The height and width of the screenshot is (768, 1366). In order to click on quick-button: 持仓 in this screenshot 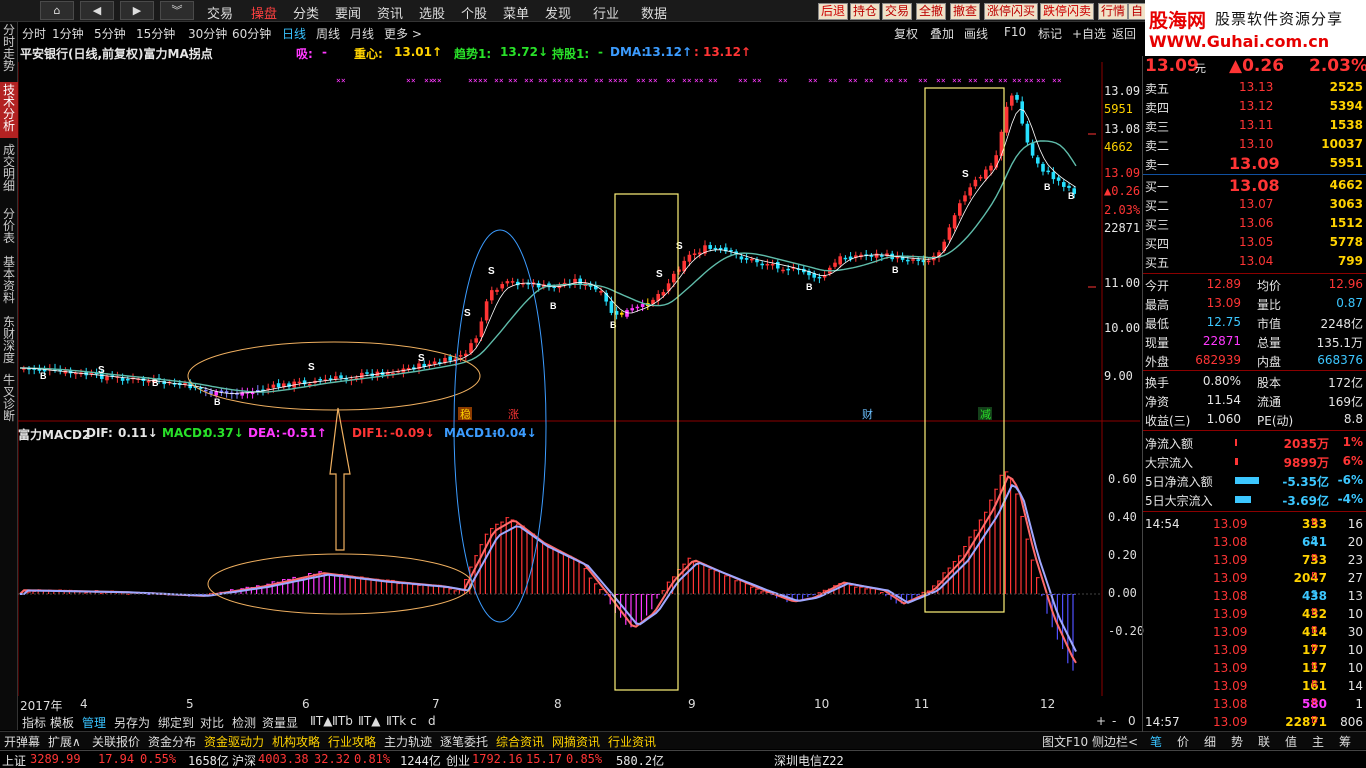, I will do `click(865, 11)`.